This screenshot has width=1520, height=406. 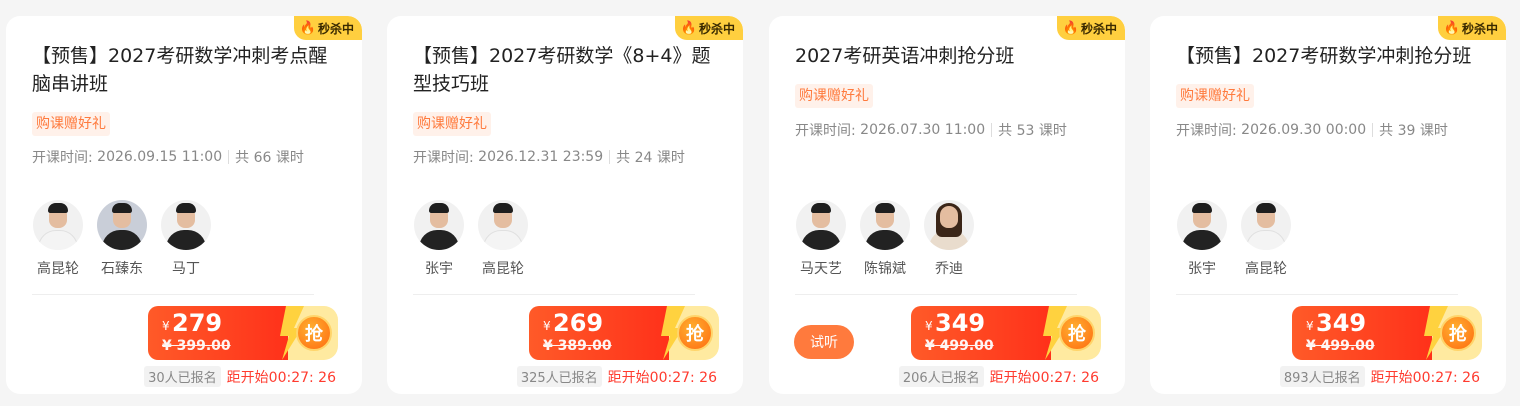 I want to click on start-time: 2026.12.31 23:59, so click(x=541, y=157).